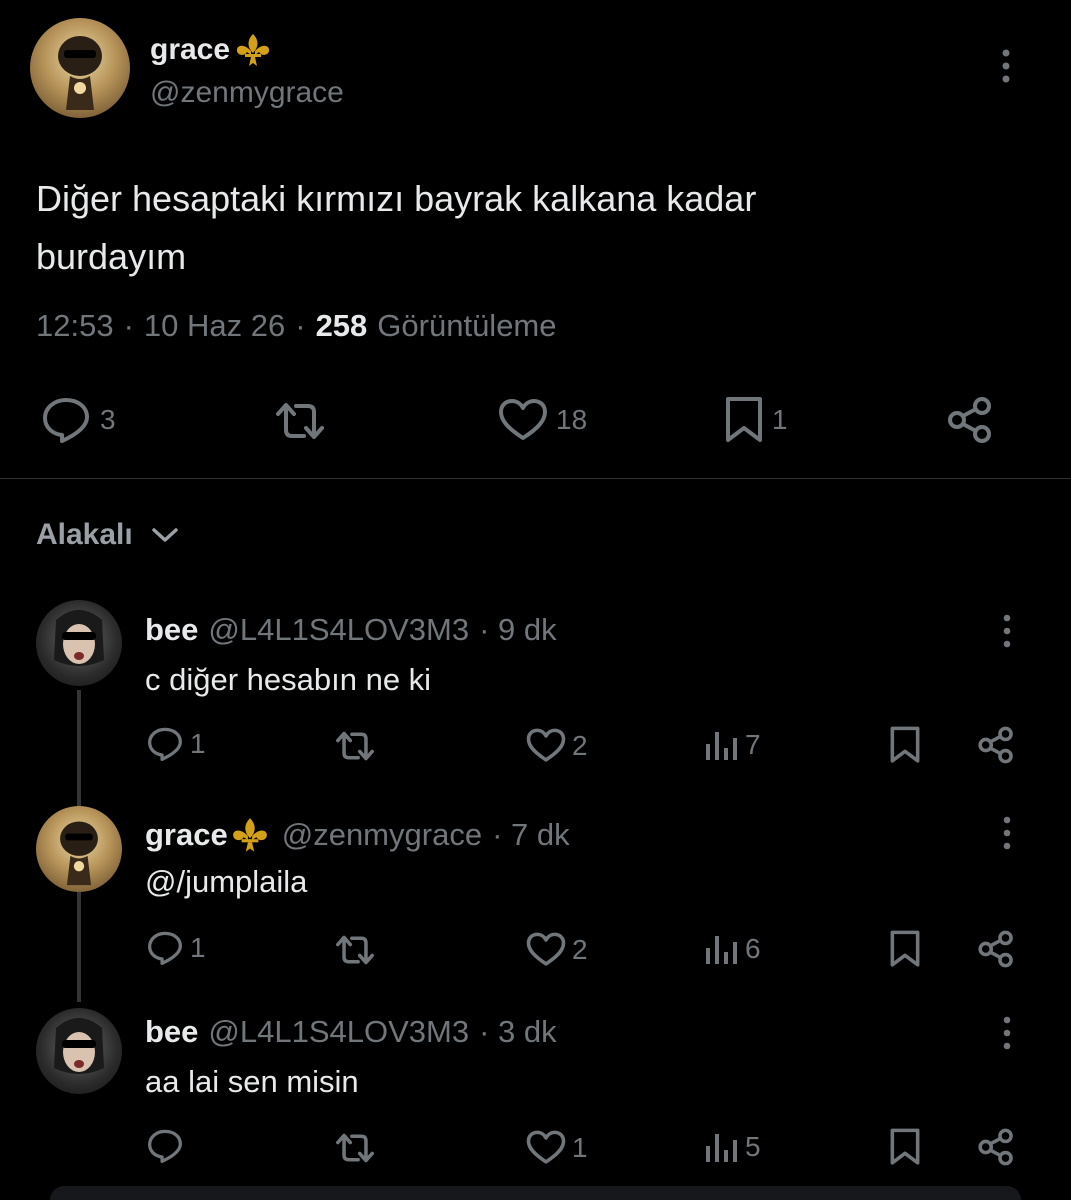 The height and width of the screenshot is (1200, 1071). What do you see at coordinates (382, 835) in the screenshot?
I see `reply-handle: @zenmygrace` at bounding box center [382, 835].